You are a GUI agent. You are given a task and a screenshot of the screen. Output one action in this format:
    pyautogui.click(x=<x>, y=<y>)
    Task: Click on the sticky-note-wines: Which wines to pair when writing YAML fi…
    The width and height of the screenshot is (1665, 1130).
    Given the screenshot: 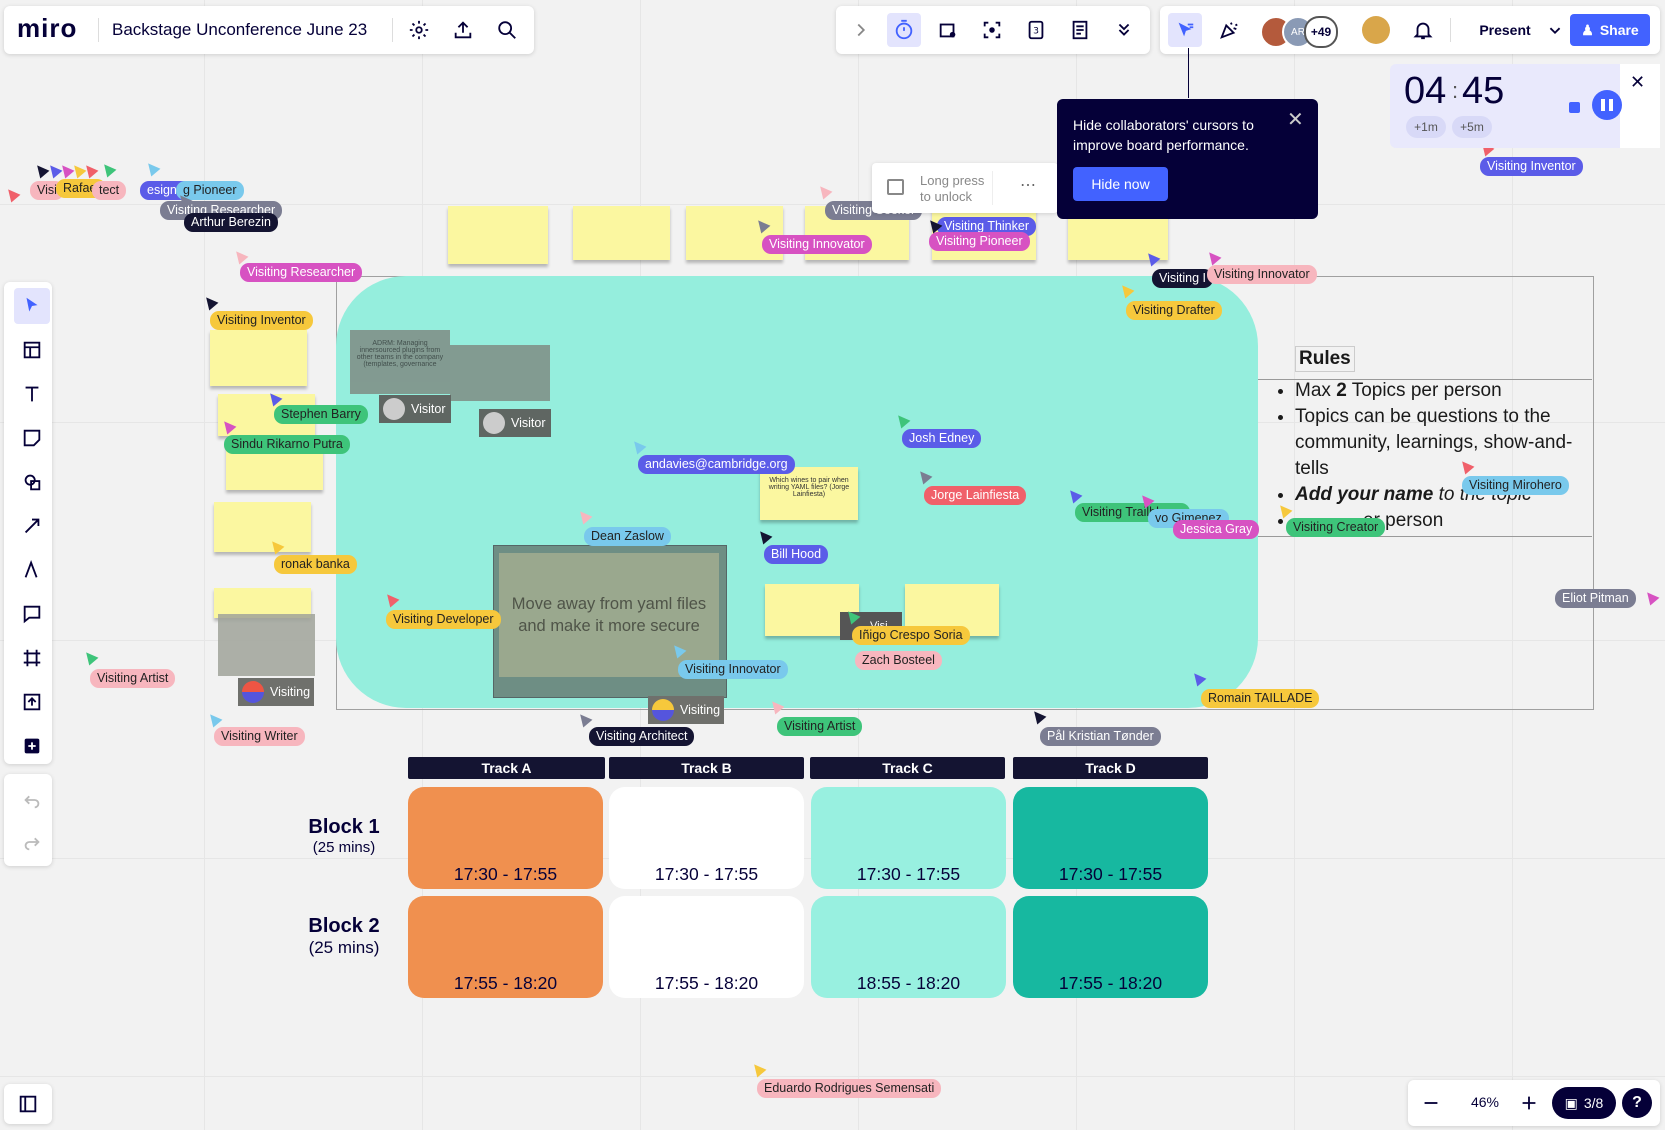 What is the action you would take?
    pyautogui.click(x=809, y=493)
    